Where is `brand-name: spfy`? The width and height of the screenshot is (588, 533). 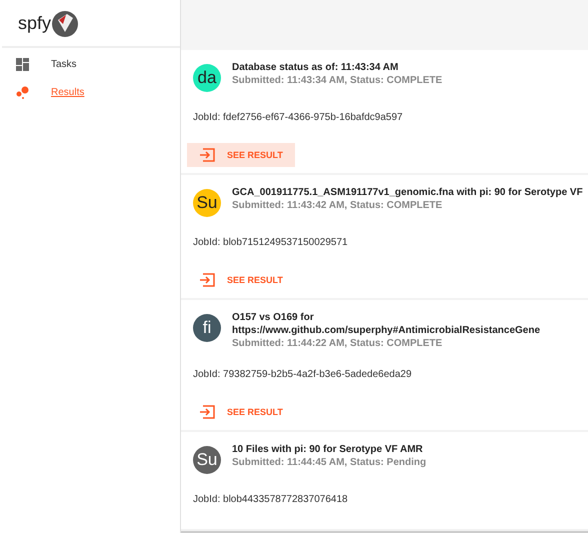
brand-name: spfy is located at coordinates (35, 23).